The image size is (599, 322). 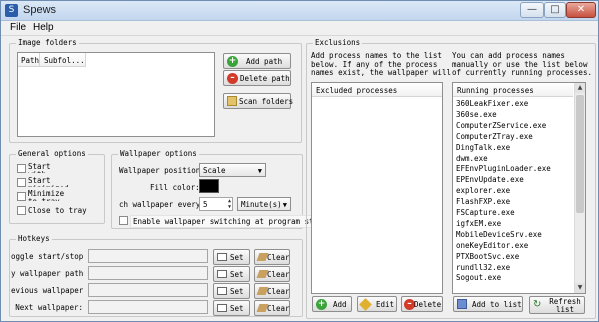 What do you see at coordinates (123, 220) in the screenshot?
I see `enable-switching-checkbox` at bounding box center [123, 220].